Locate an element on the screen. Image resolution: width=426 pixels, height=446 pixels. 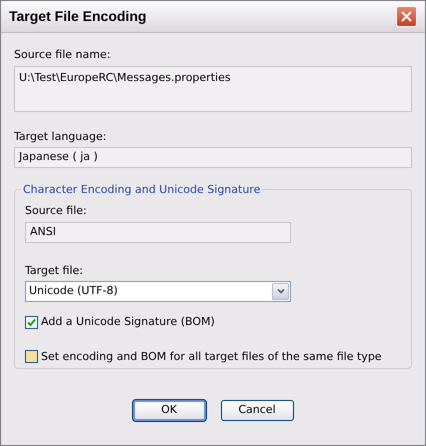
field-label: Target language: is located at coordinates (61, 136).